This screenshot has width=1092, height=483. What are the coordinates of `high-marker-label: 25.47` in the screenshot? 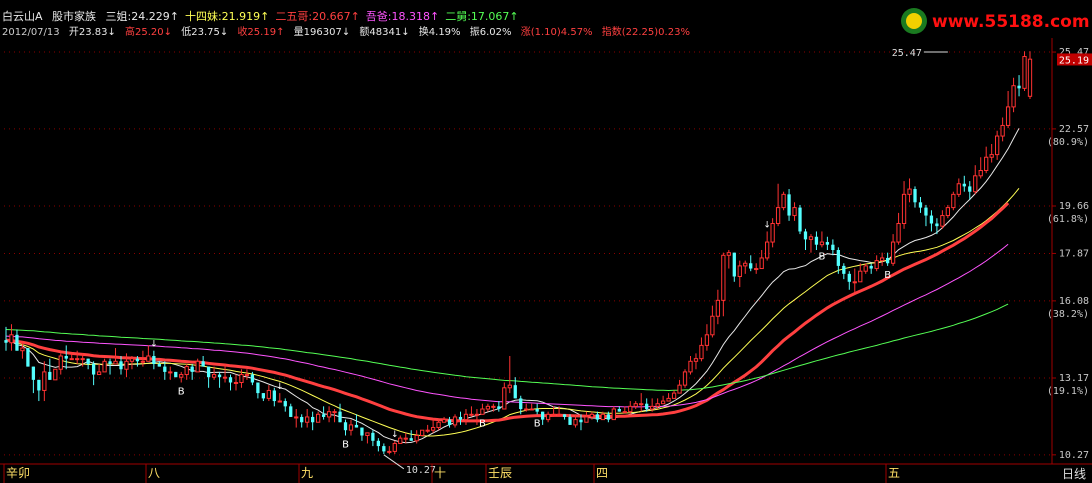 It's located at (907, 53).